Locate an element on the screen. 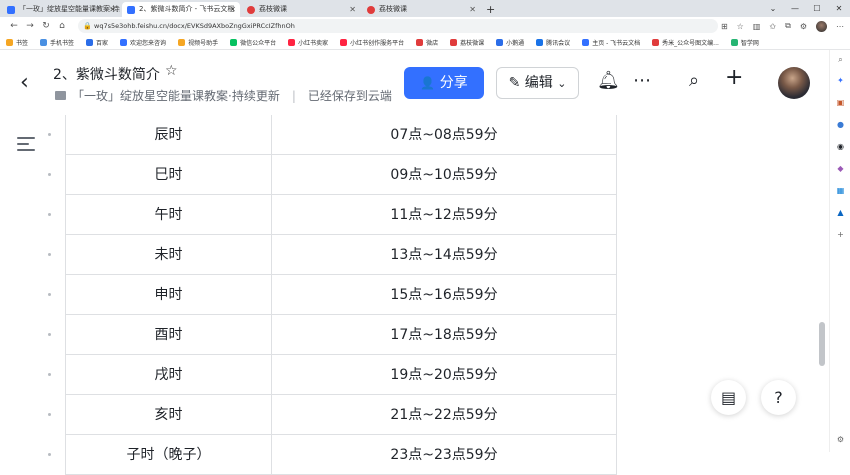 The image size is (850, 475). tab-search-icon: ⌄ is located at coordinates (773, 8).